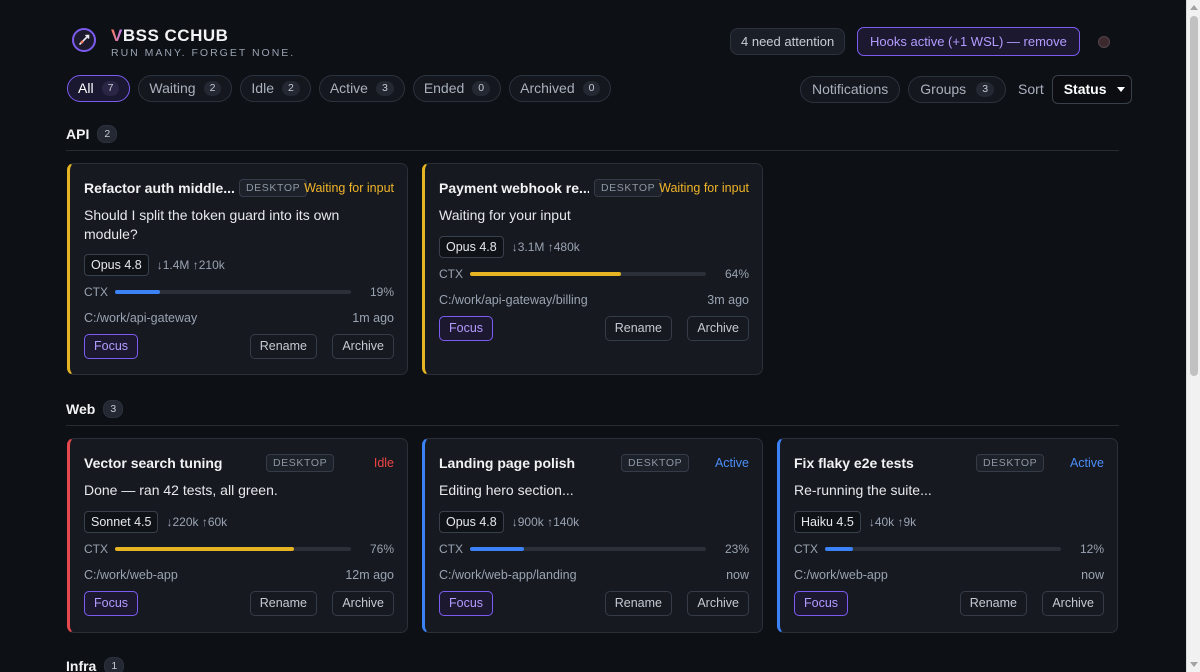  What do you see at coordinates (509, 247) in the screenshot?
I see `session-meta: Opus 4.8 ↓3.1M ↑480k` at bounding box center [509, 247].